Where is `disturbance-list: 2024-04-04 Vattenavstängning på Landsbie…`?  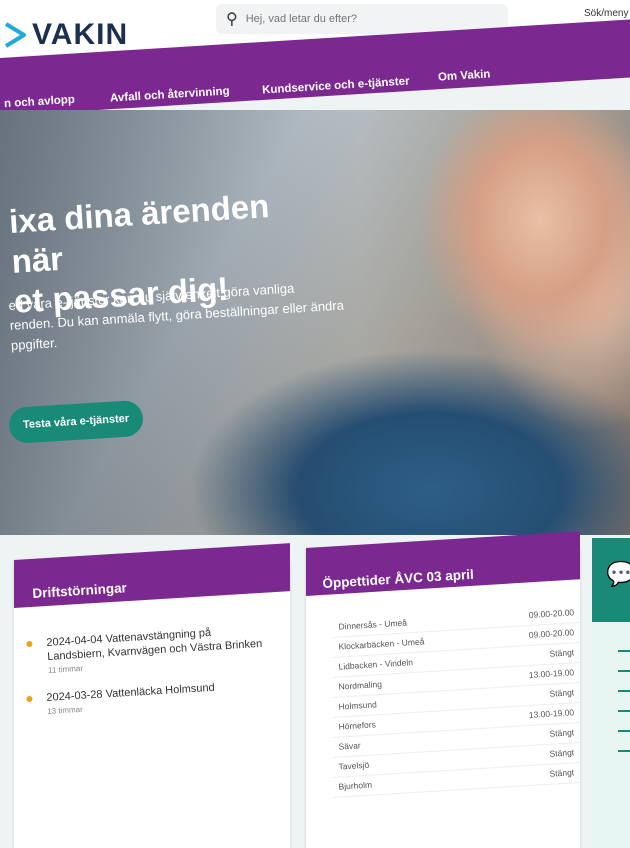
disturbance-list: 2024-04-04 Vattenavstängning på Landsbie… is located at coordinates (146, 679).